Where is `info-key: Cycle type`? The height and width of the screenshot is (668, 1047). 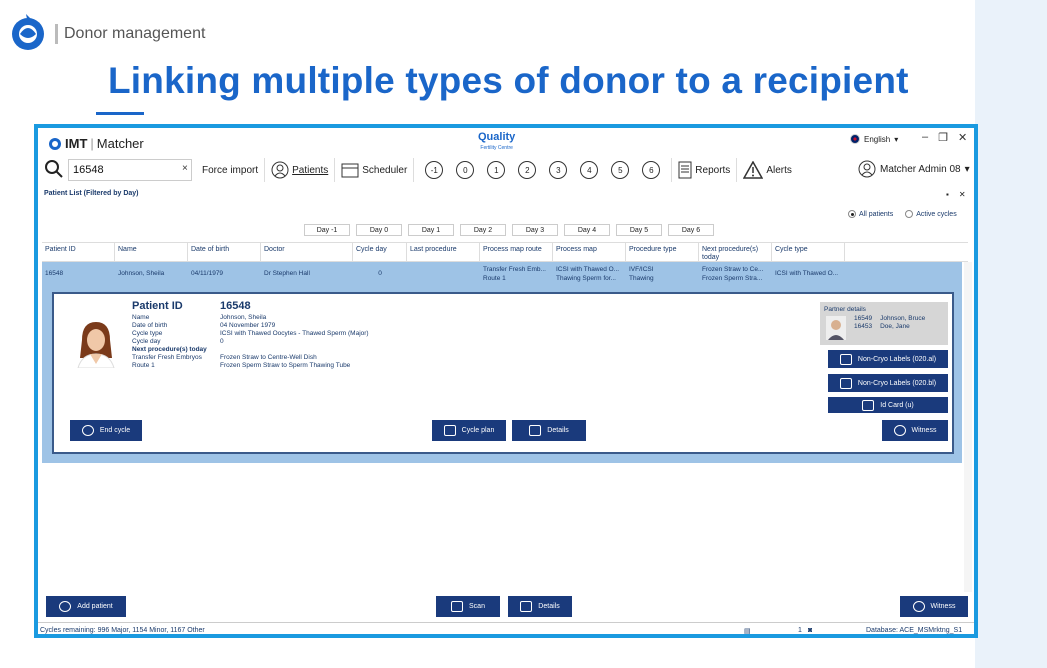 info-key: Cycle type is located at coordinates (147, 333).